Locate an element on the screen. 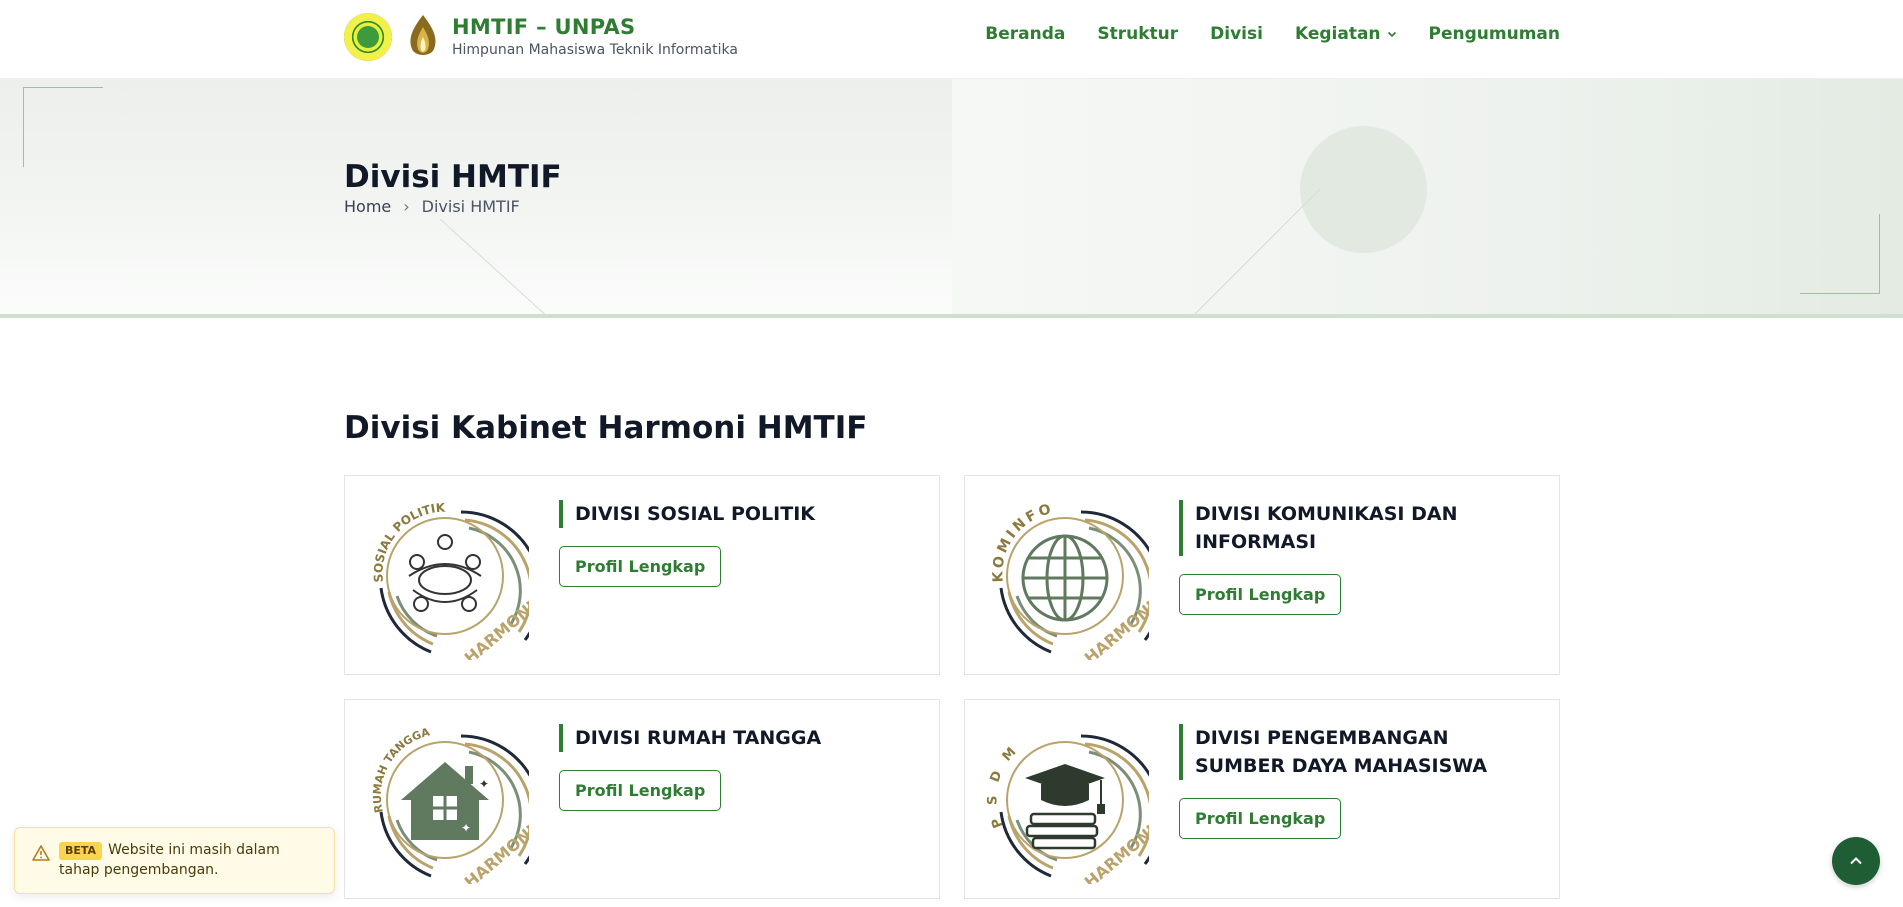  graduation-cap-books-icon: P S D M HARMONI is located at coordinates (1067, 809).